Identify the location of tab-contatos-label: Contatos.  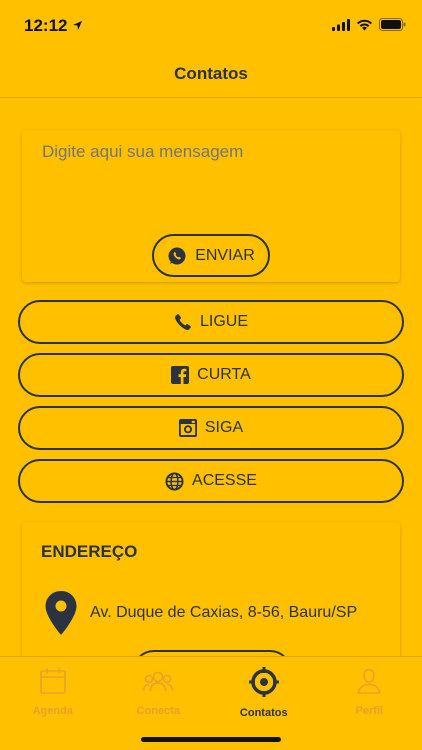
(263, 713).